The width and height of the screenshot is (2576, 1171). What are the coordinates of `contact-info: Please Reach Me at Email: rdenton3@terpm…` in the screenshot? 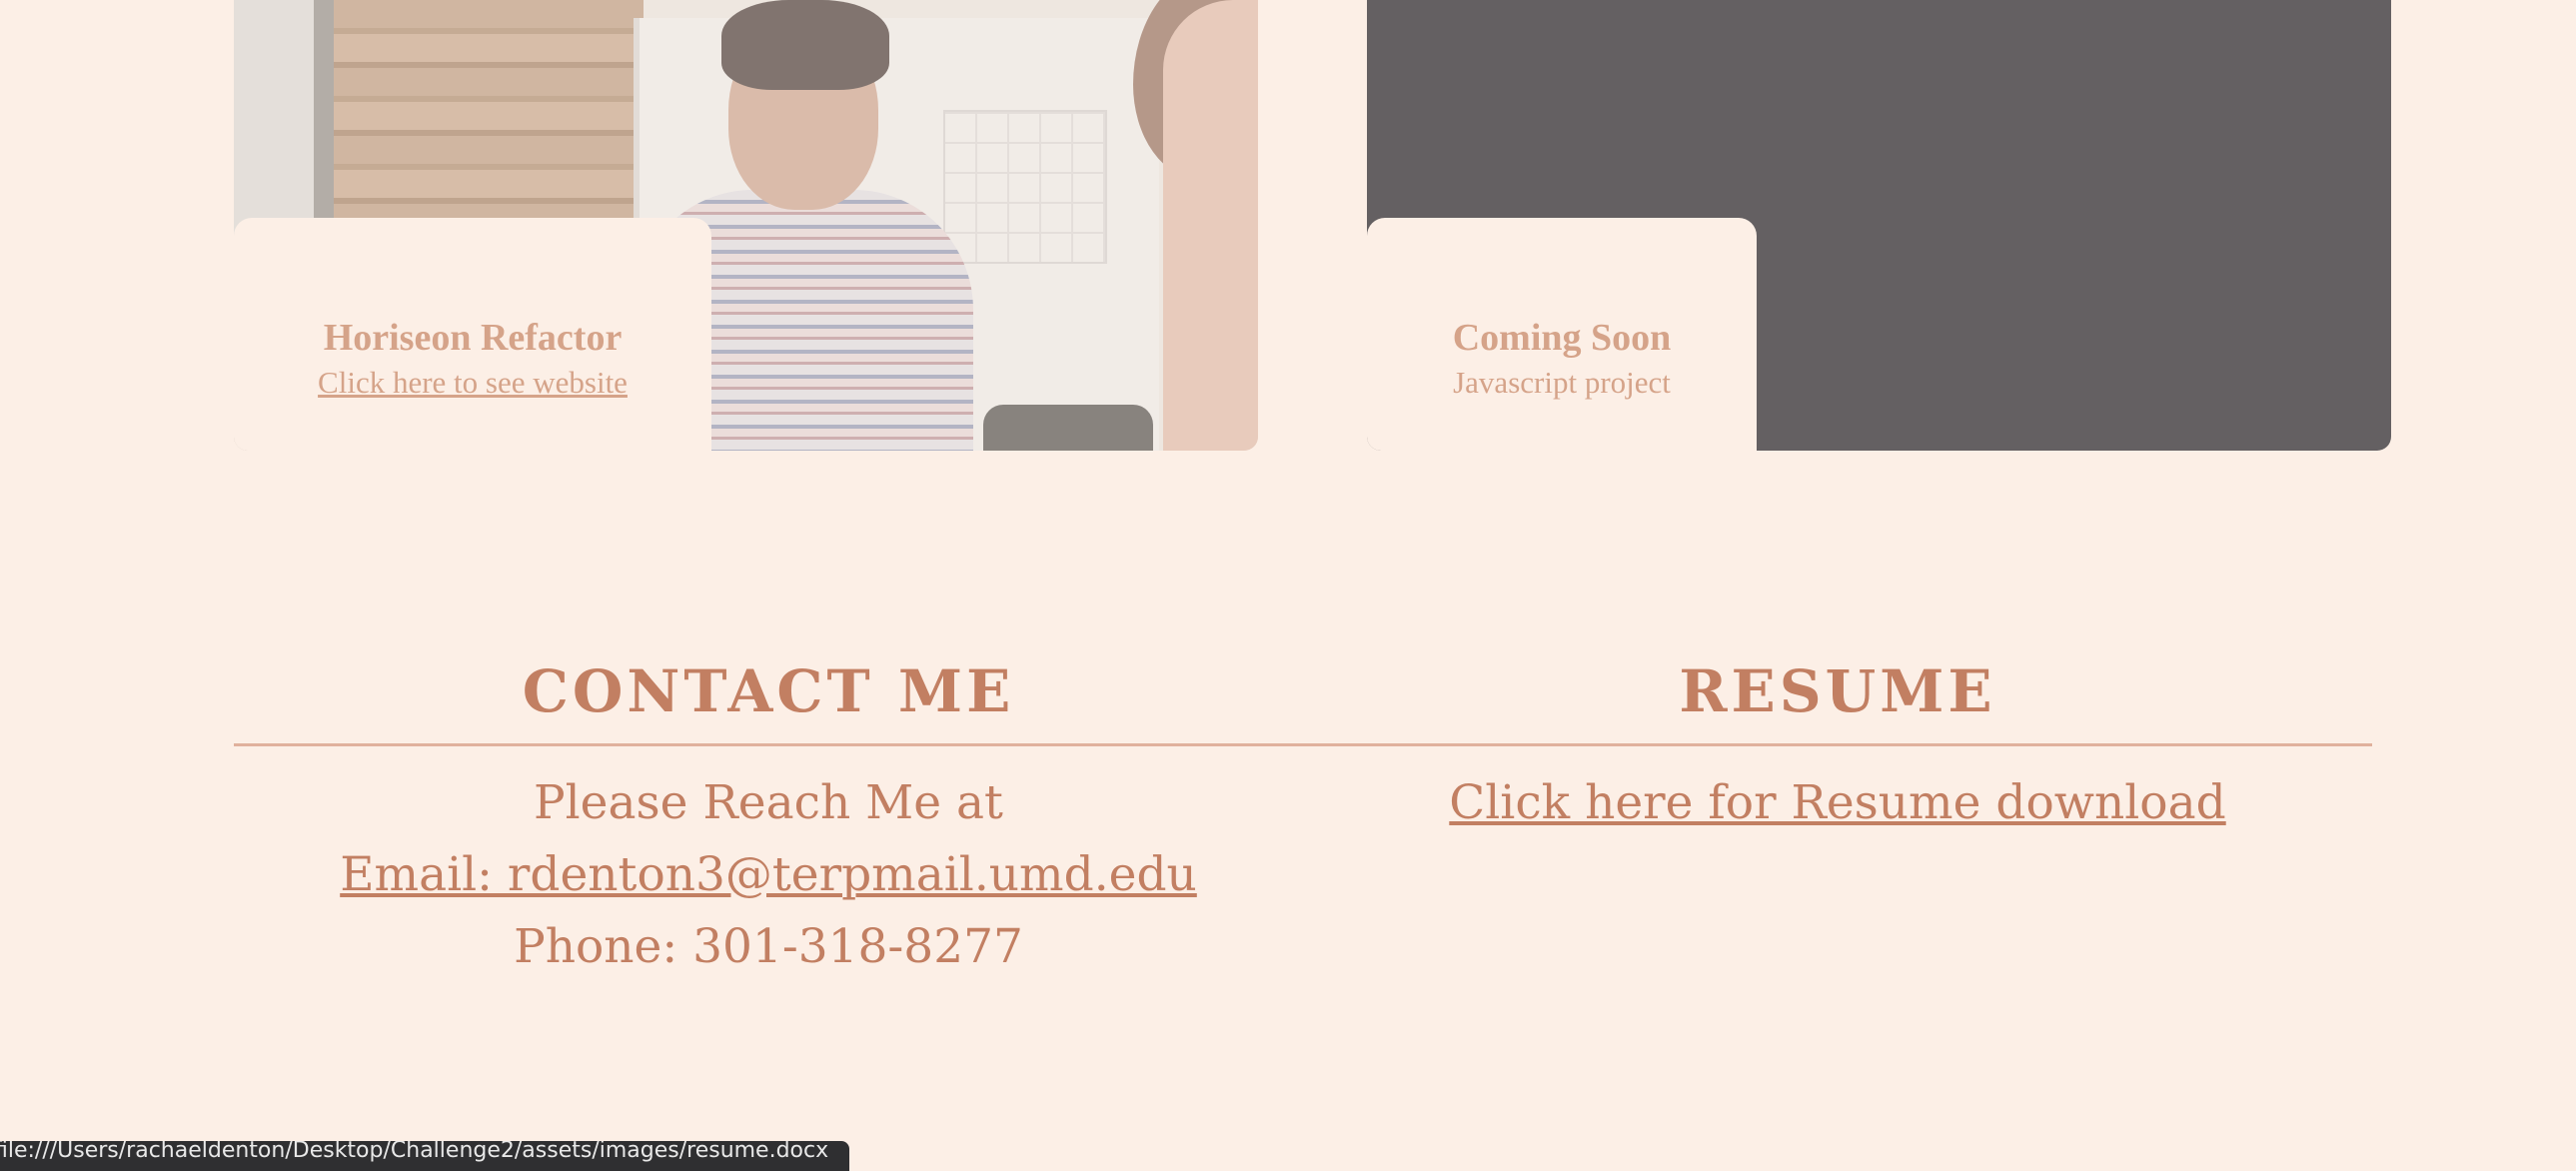 It's located at (768, 875).